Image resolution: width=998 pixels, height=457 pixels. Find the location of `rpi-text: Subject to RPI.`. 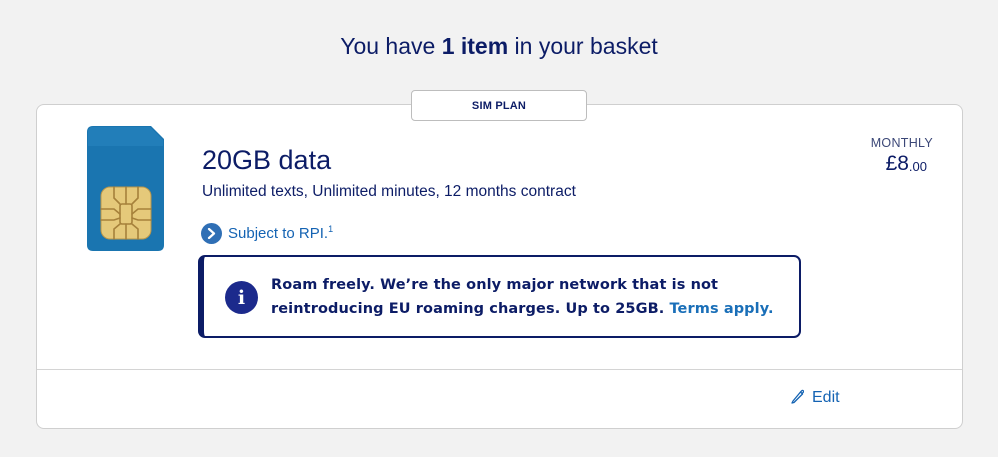

rpi-text: Subject to RPI. is located at coordinates (278, 233).